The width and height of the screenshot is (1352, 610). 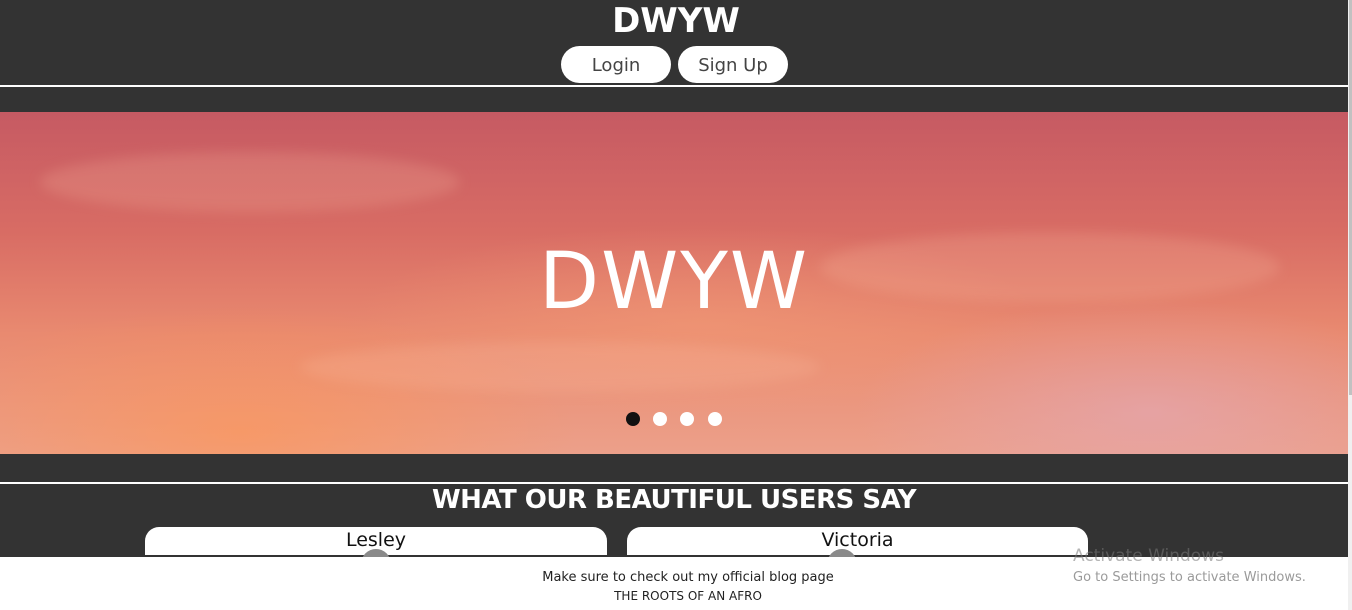 I want to click on signup-button: Sign Up, so click(x=733, y=64).